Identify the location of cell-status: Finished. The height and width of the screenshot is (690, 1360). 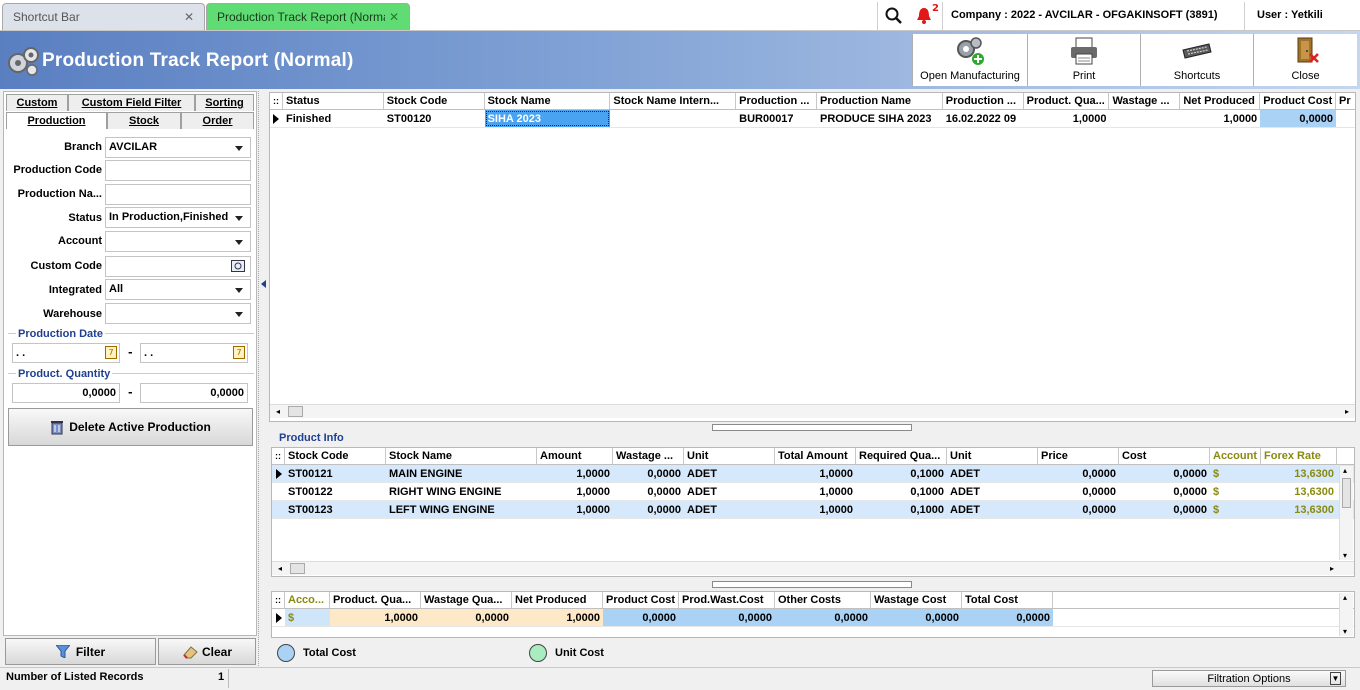
(308, 119).